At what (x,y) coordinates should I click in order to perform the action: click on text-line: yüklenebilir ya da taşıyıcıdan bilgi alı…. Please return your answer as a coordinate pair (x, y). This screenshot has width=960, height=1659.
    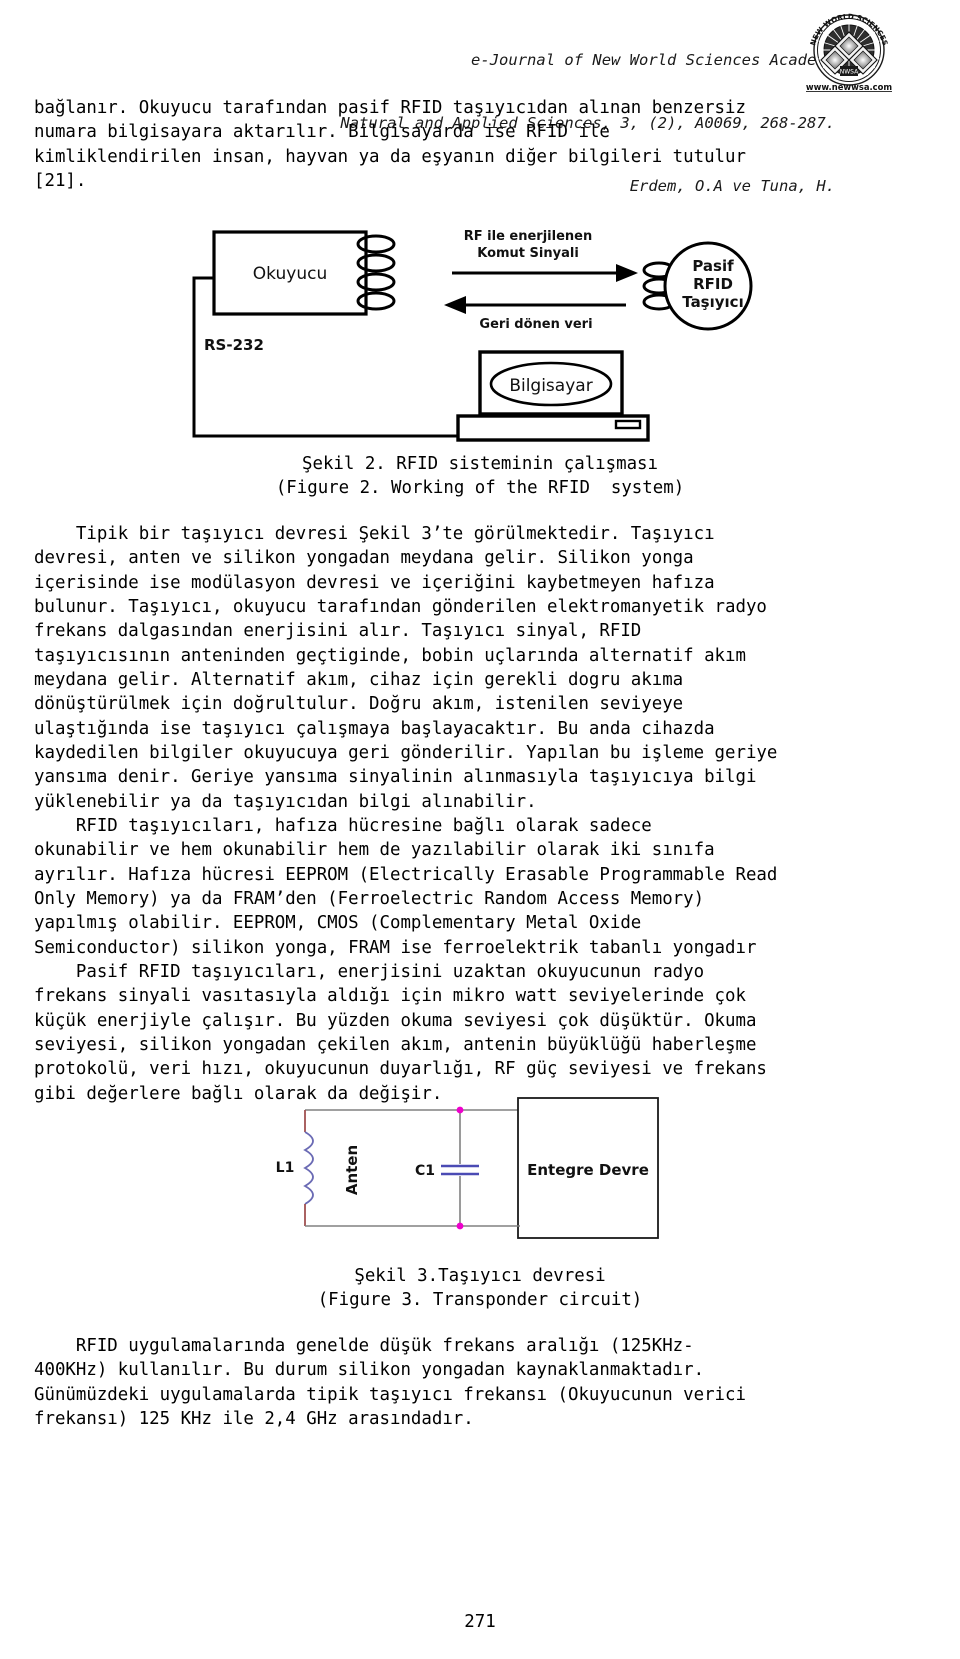
    Looking at the image, I should click on (285, 801).